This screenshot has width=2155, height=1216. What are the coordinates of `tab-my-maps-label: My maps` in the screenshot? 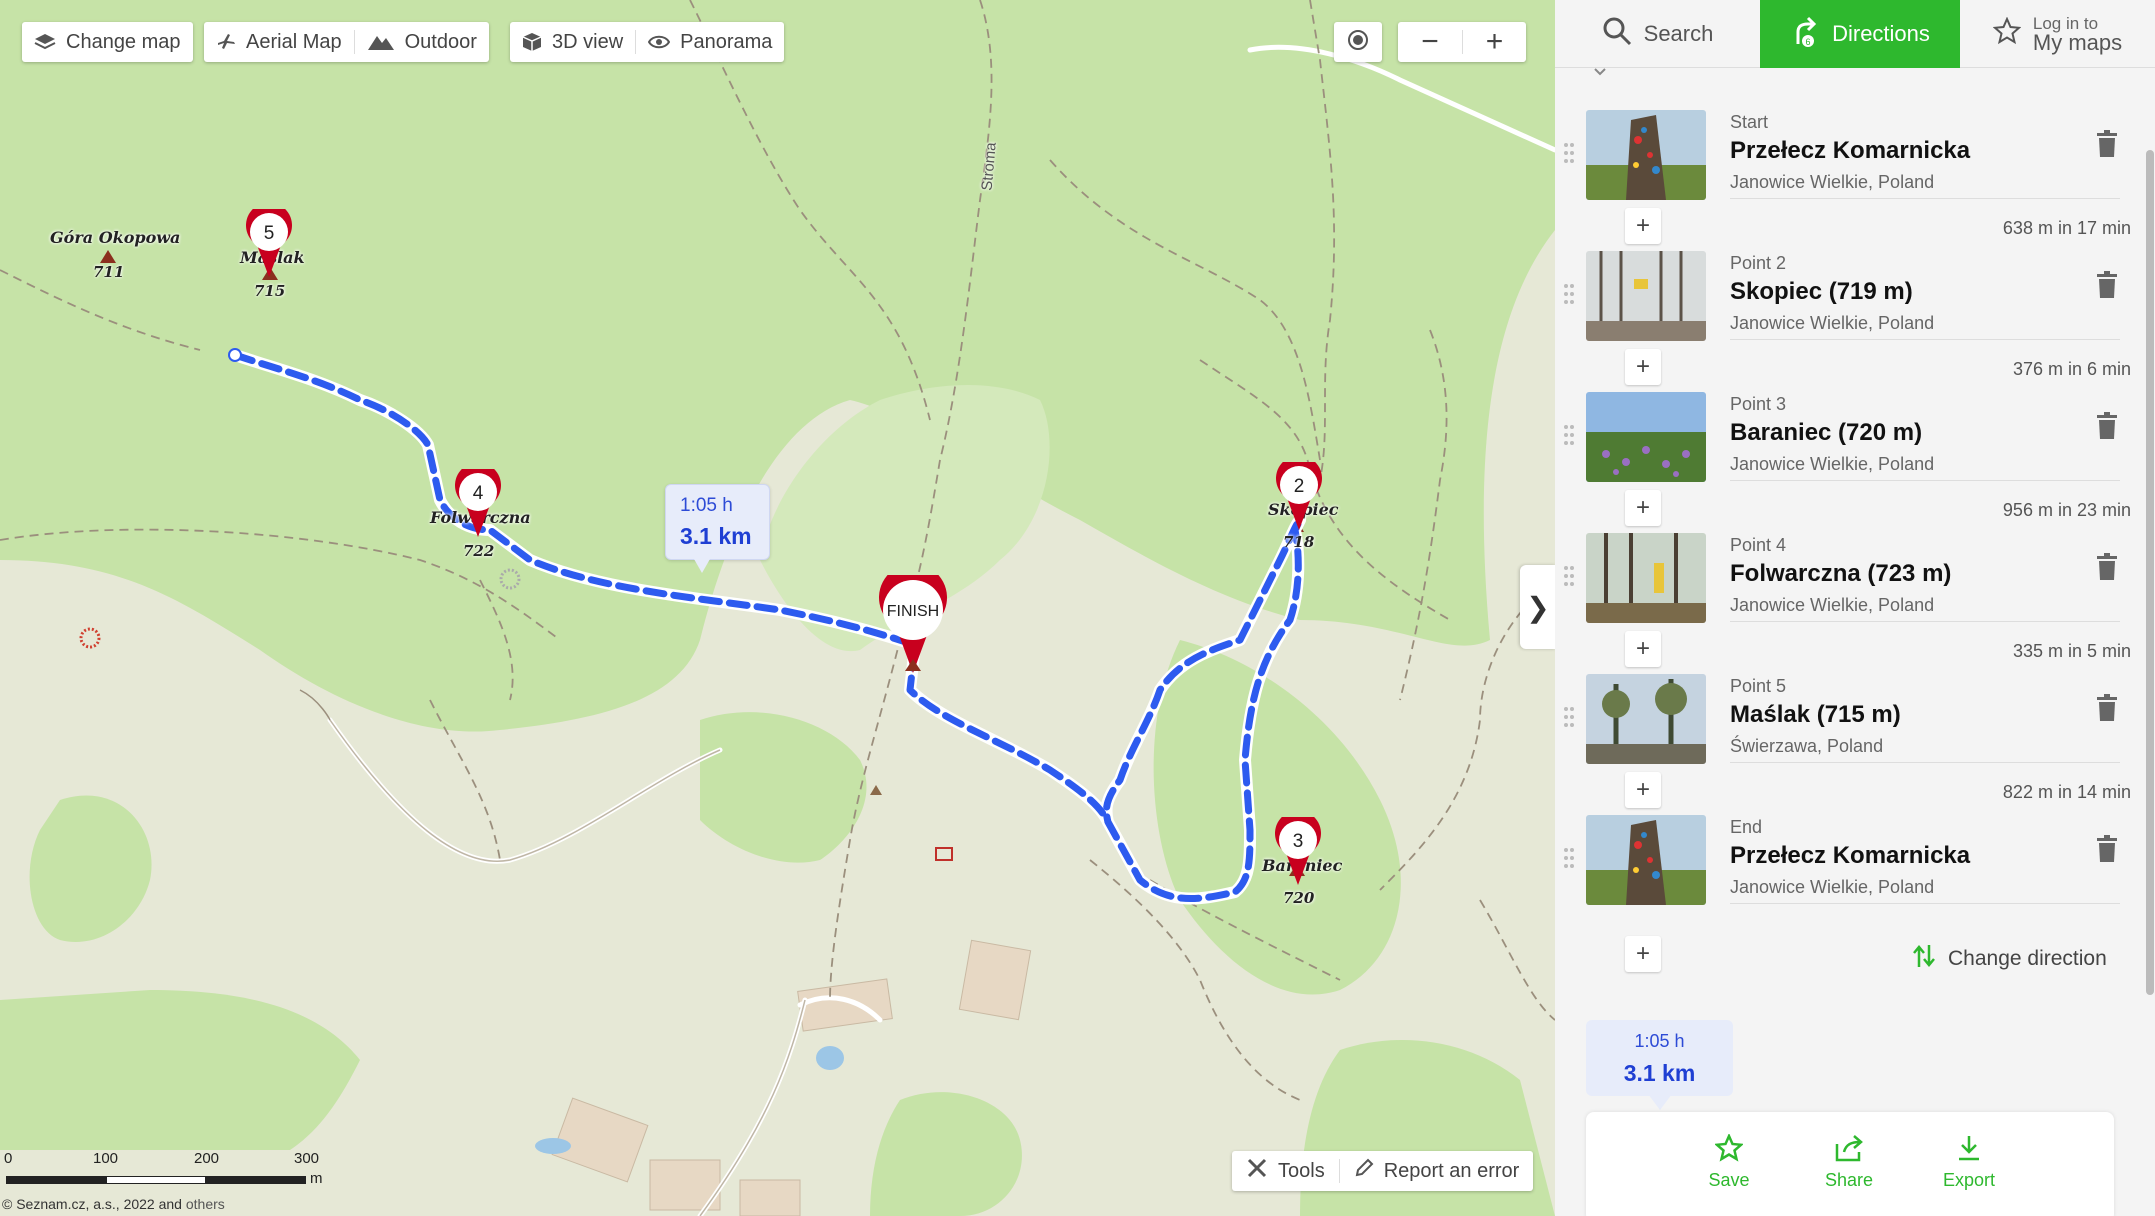 It's located at (2077, 42).